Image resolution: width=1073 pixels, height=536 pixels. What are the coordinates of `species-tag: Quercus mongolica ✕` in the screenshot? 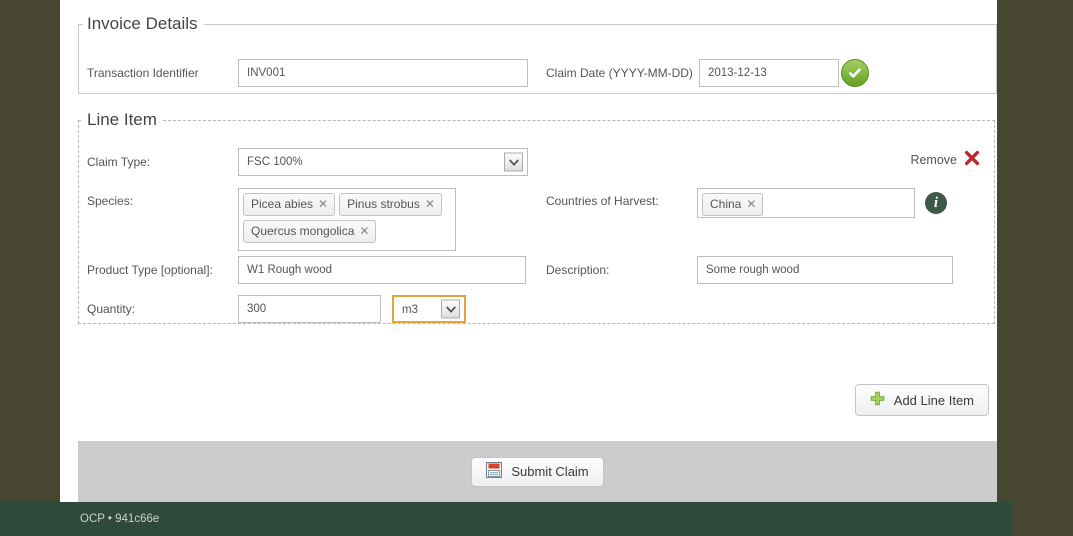 It's located at (310, 231).